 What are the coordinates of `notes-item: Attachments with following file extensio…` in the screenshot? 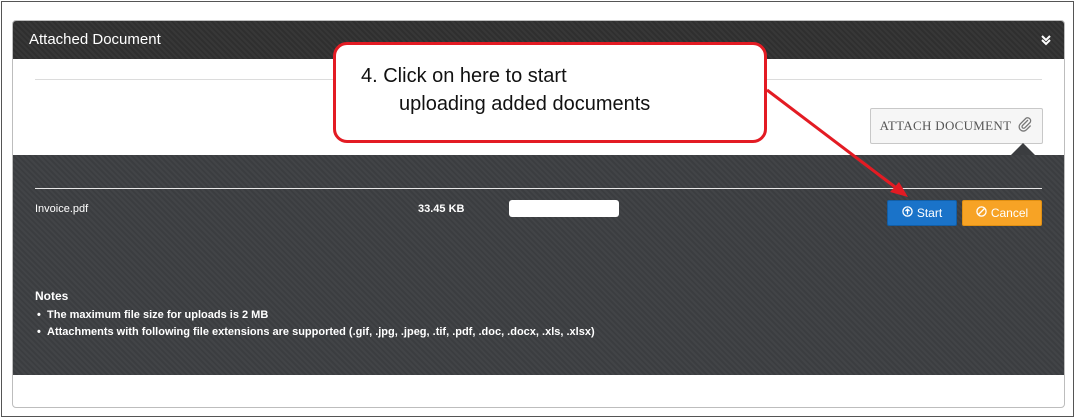 It's located at (315, 332).